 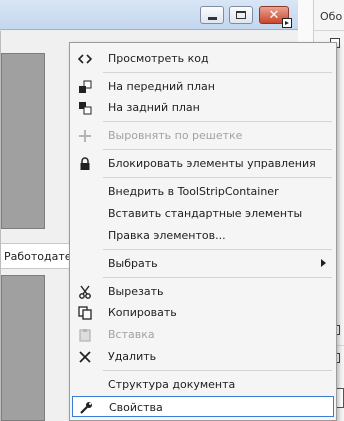 I want to click on scissors-icon, so click(x=85, y=292).